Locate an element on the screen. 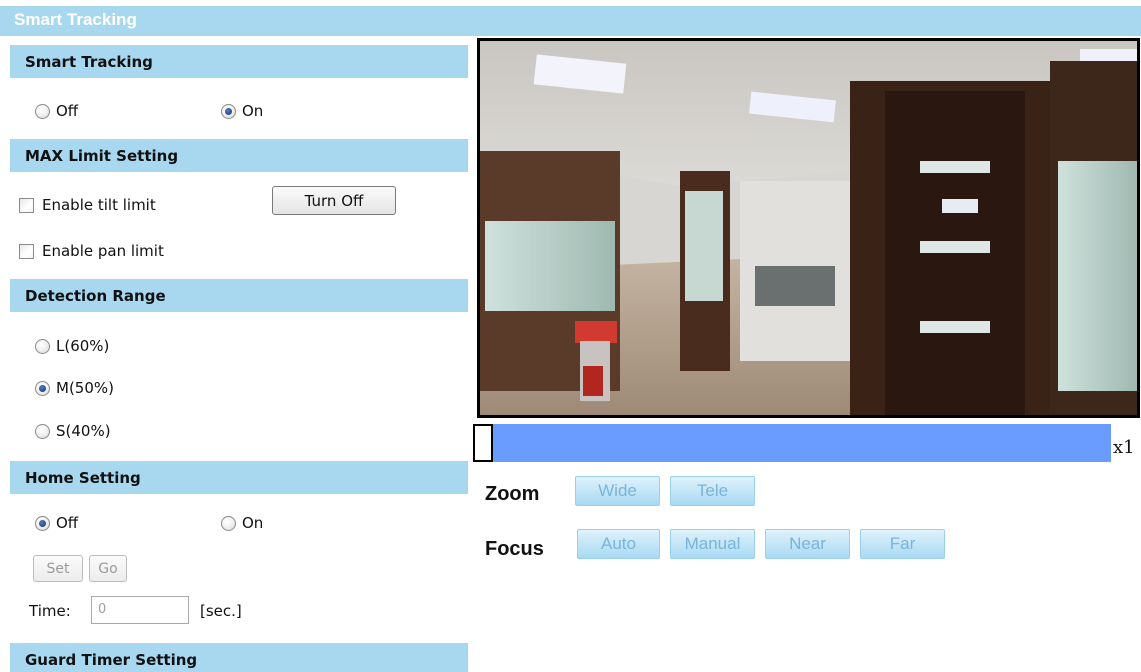  home-set-button: Set is located at coordinates (58, 568).